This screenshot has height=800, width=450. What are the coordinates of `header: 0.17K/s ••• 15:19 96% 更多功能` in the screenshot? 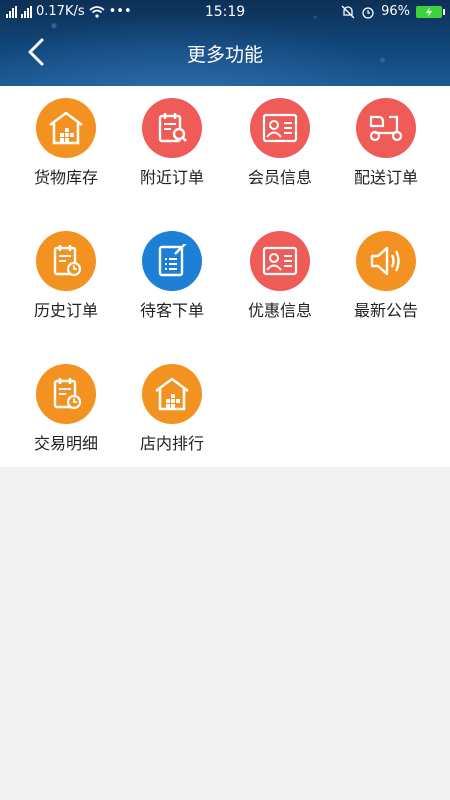 It's located at (225, 43).